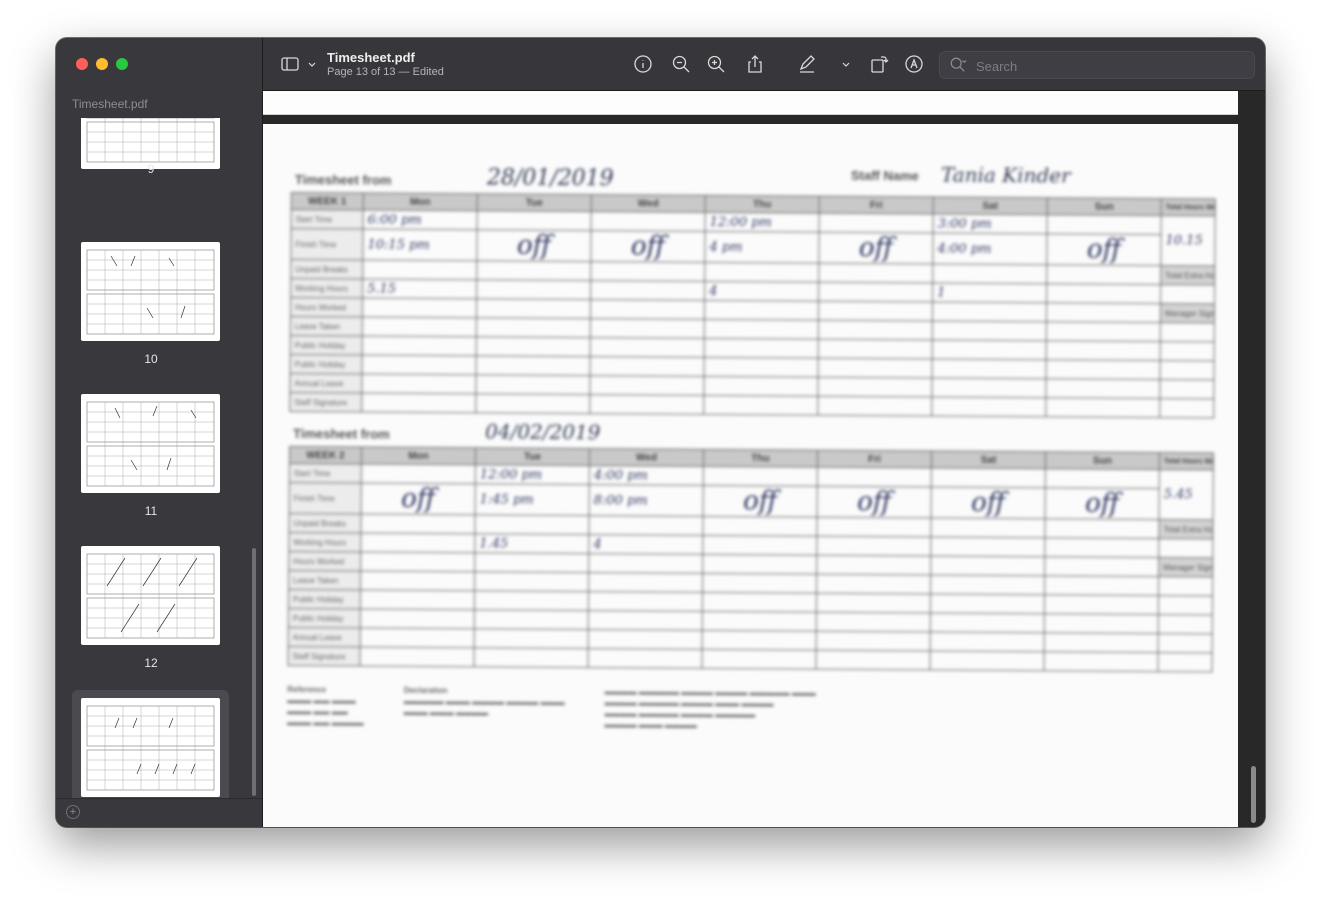  I want to click on total-hours-value: 10.15, so click(1188, 240).